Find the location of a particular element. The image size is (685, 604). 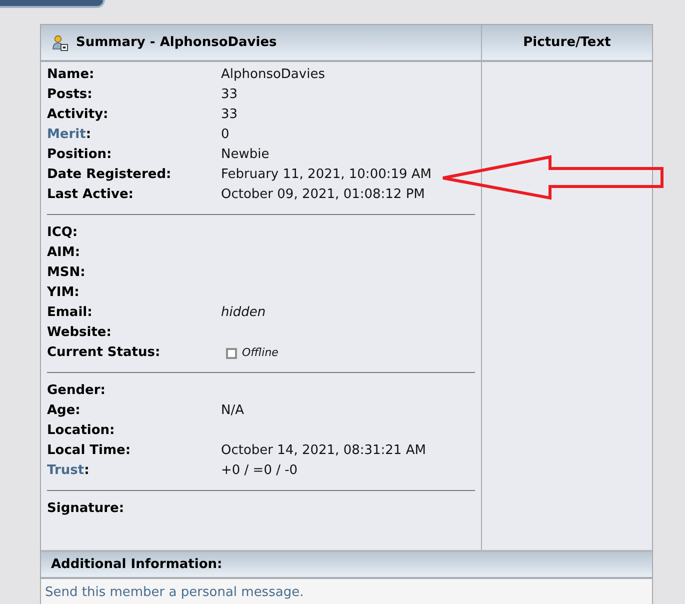

field-value: hidden is located at coordinates (243, 313).